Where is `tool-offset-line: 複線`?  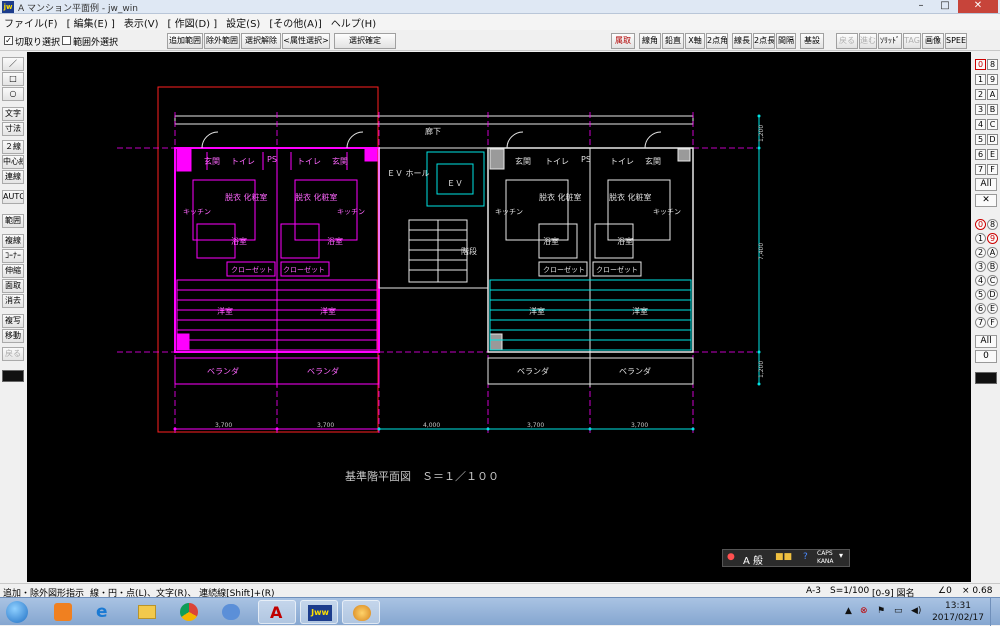
tool-offset-line: 複線 is located at coordinates (13, 241).